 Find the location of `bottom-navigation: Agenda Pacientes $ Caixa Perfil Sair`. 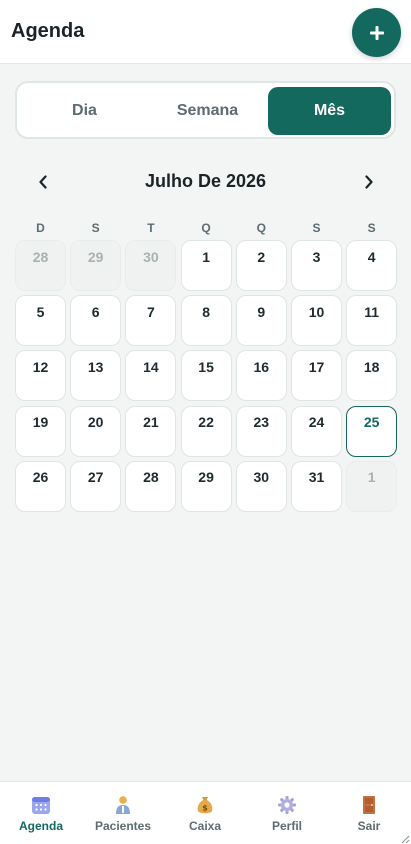

bottom-navigation: Agenda Pacientes $ Caixa Perfil Sair is located at coordinates (205, 812).